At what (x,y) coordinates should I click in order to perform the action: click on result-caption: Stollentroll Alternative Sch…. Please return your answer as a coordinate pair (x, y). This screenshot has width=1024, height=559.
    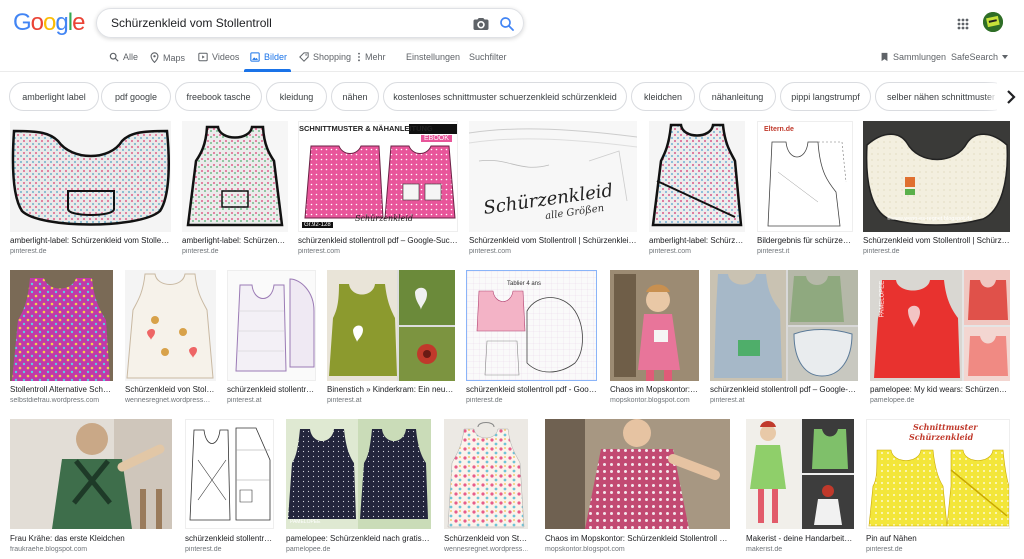
    Looking at the image, I should click on (61, 389).